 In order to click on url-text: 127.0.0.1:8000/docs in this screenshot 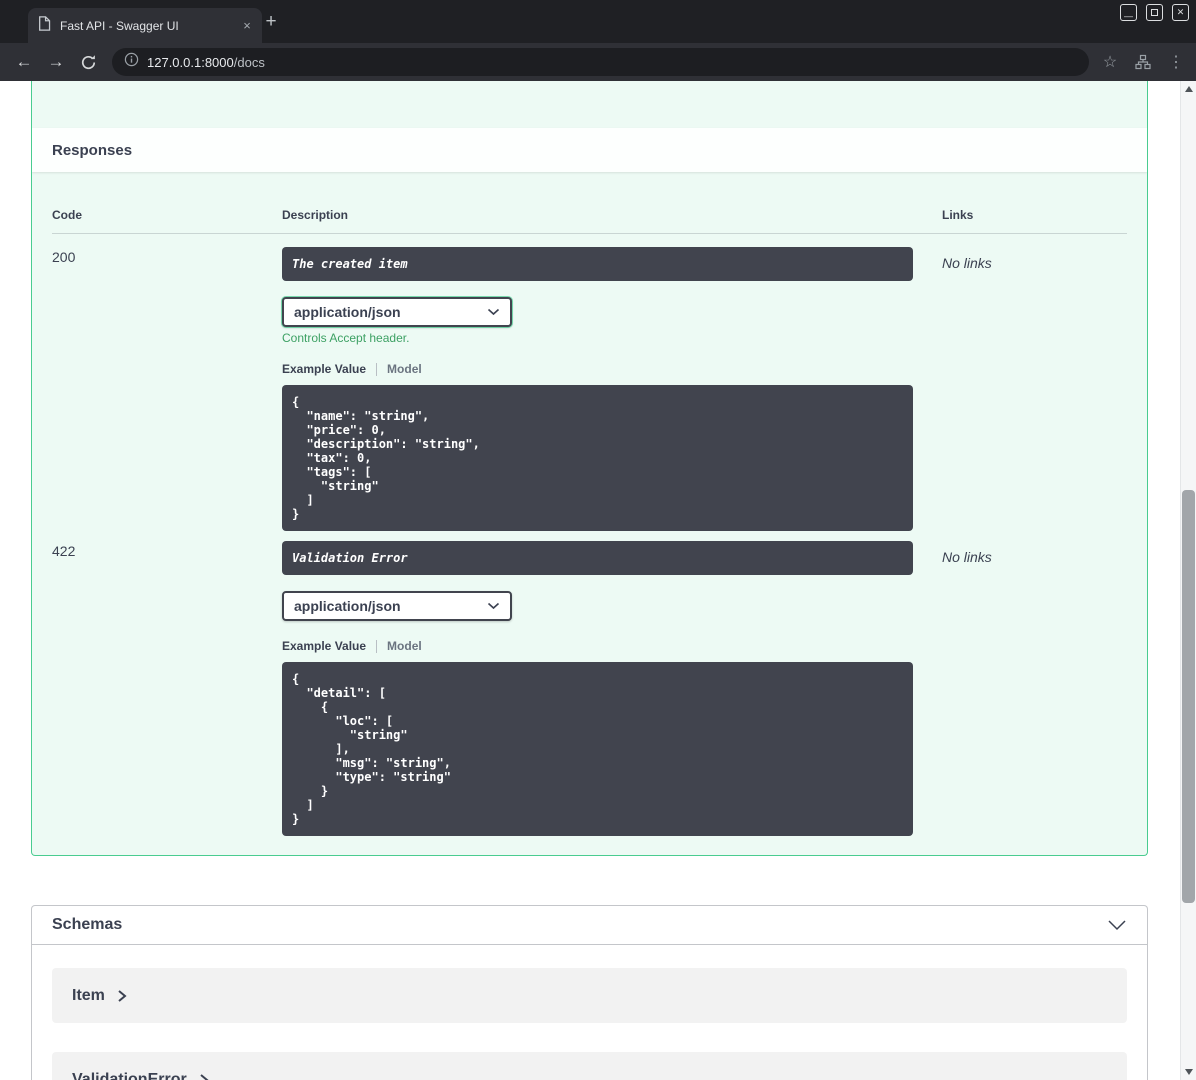, I will do `click(206, 62)`.